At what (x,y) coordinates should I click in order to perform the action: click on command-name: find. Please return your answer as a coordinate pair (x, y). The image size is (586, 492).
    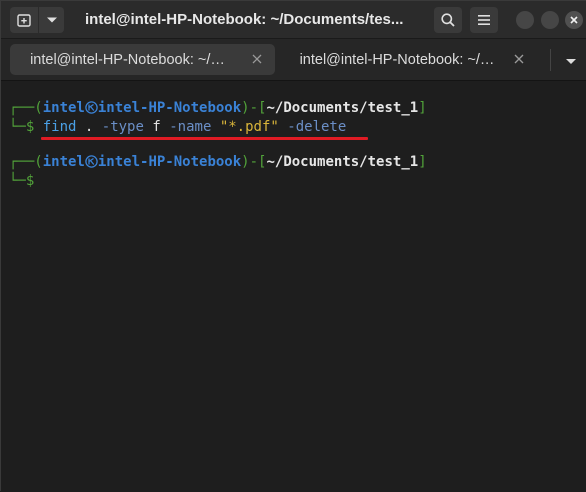
    Looking at the image, I should click on (59, 127).